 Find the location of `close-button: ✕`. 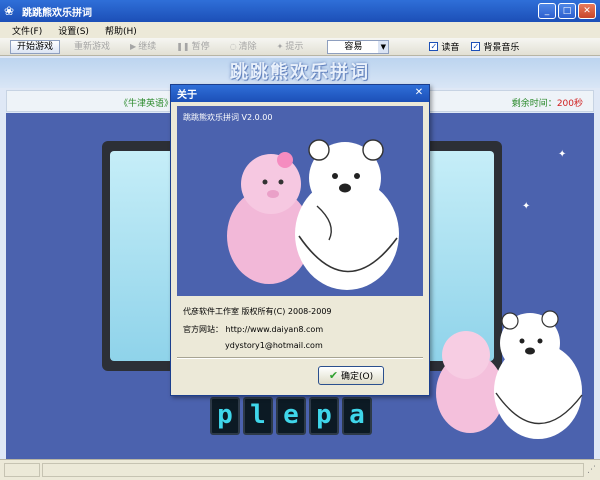

close-button: ✕ is located at coordinates (587, 11).